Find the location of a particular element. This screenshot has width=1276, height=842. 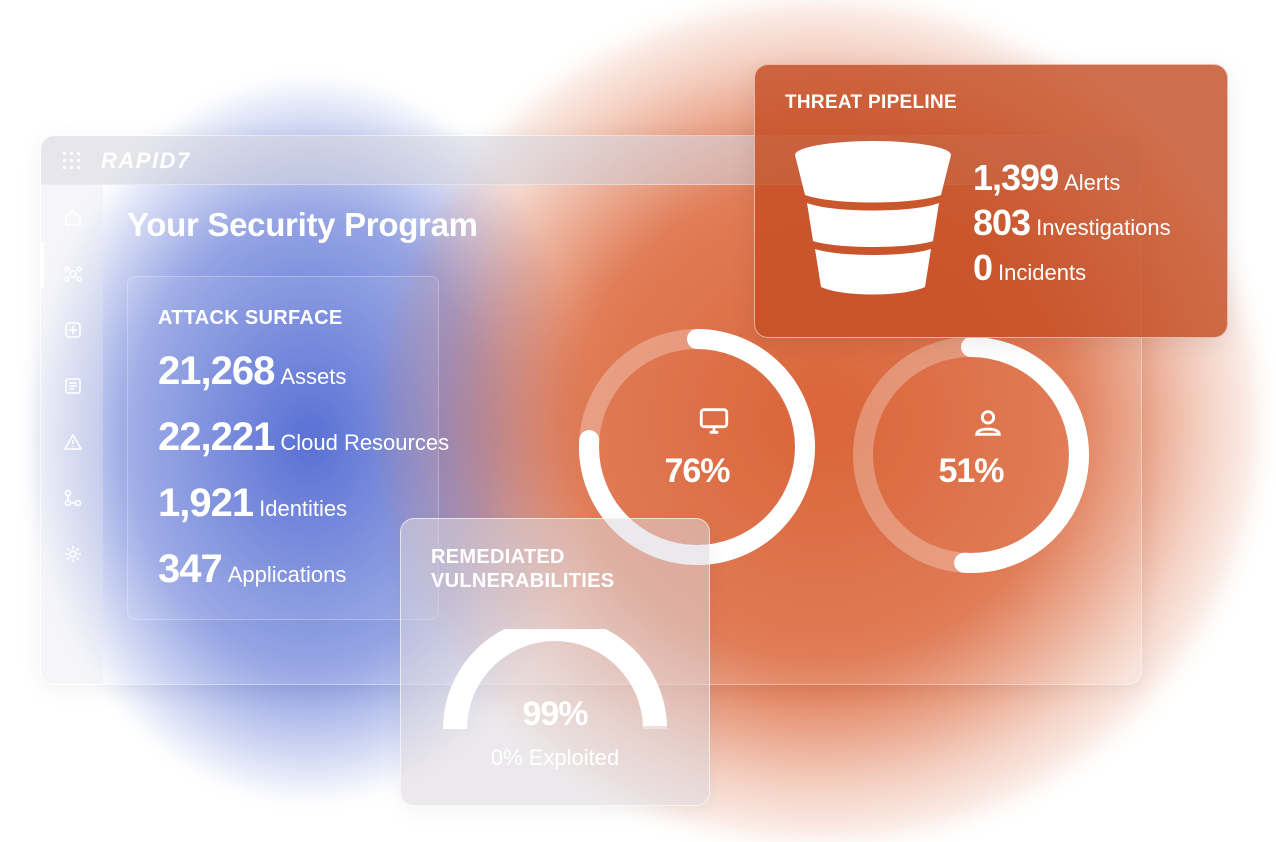

funnel-icon is located at coordinates (873, 224).